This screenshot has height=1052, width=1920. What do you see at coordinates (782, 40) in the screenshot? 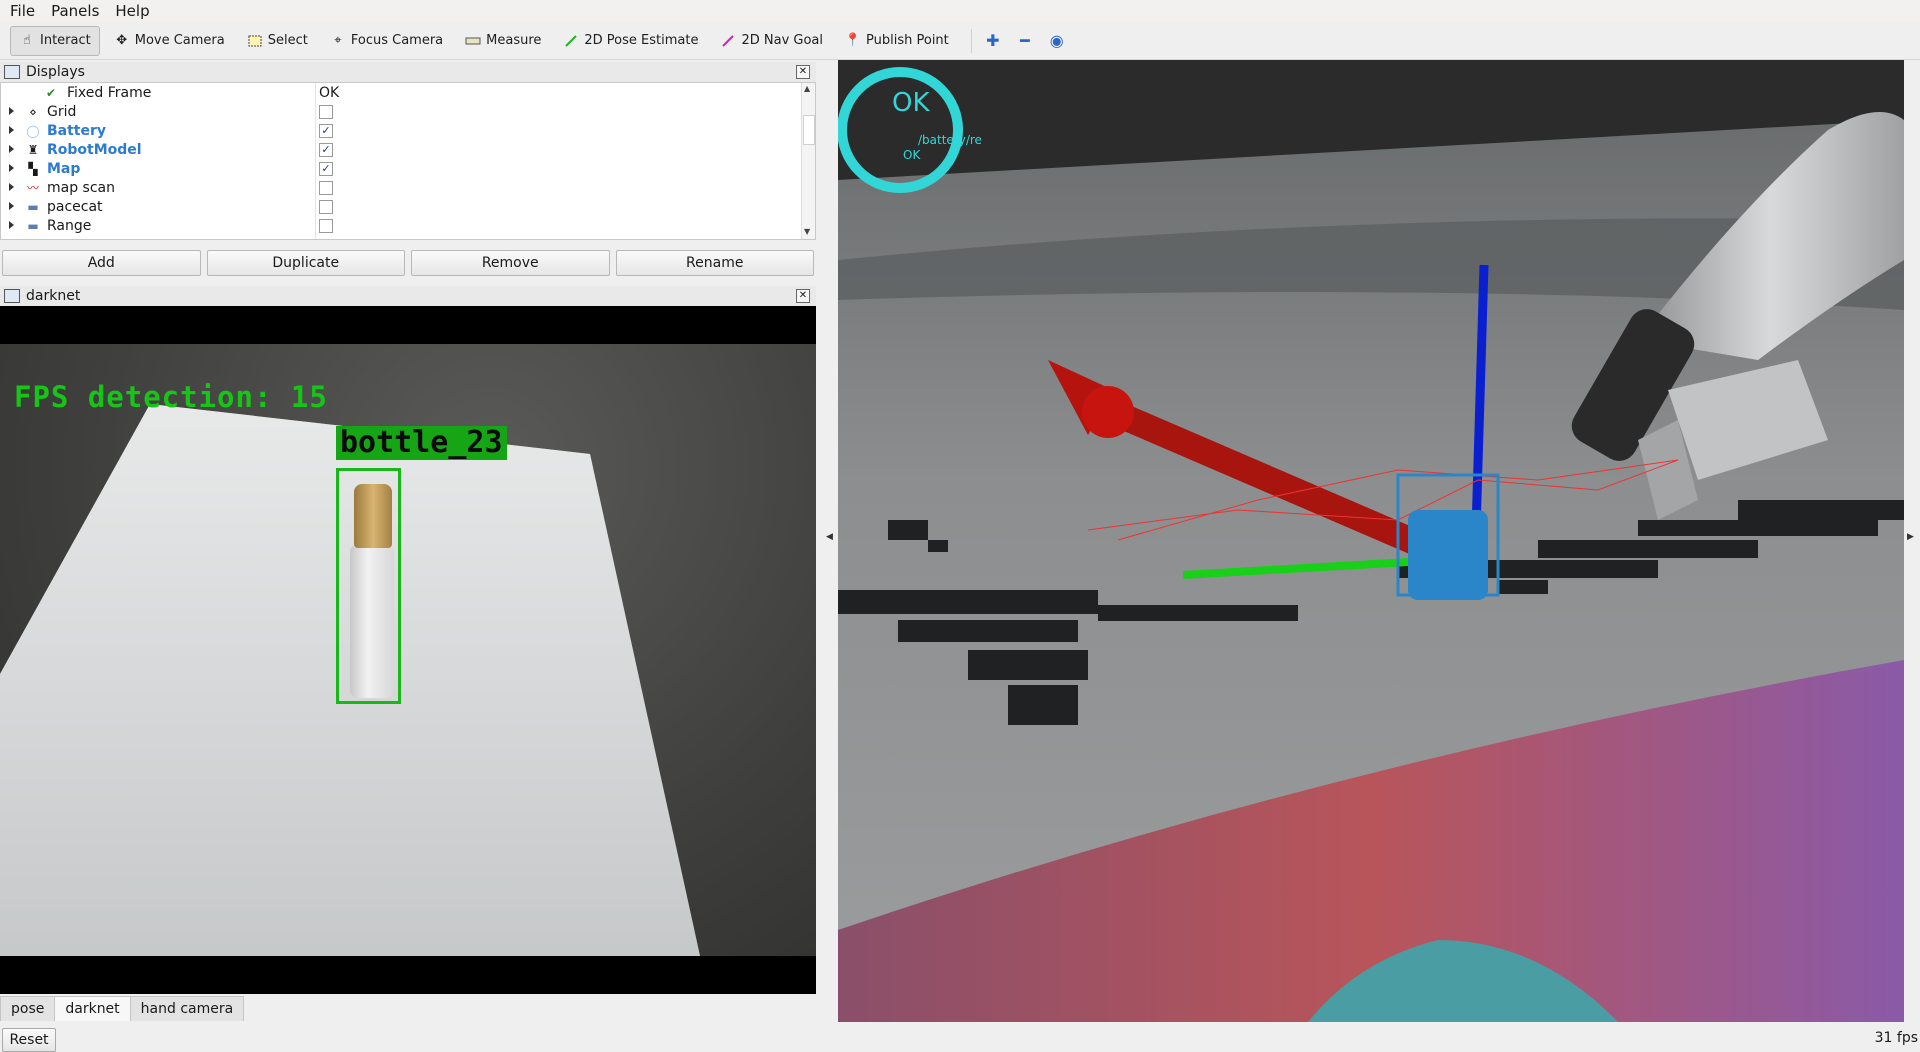
I see `nav-goal-label: 2D Nav Goal` at bounding box center [782, 40].